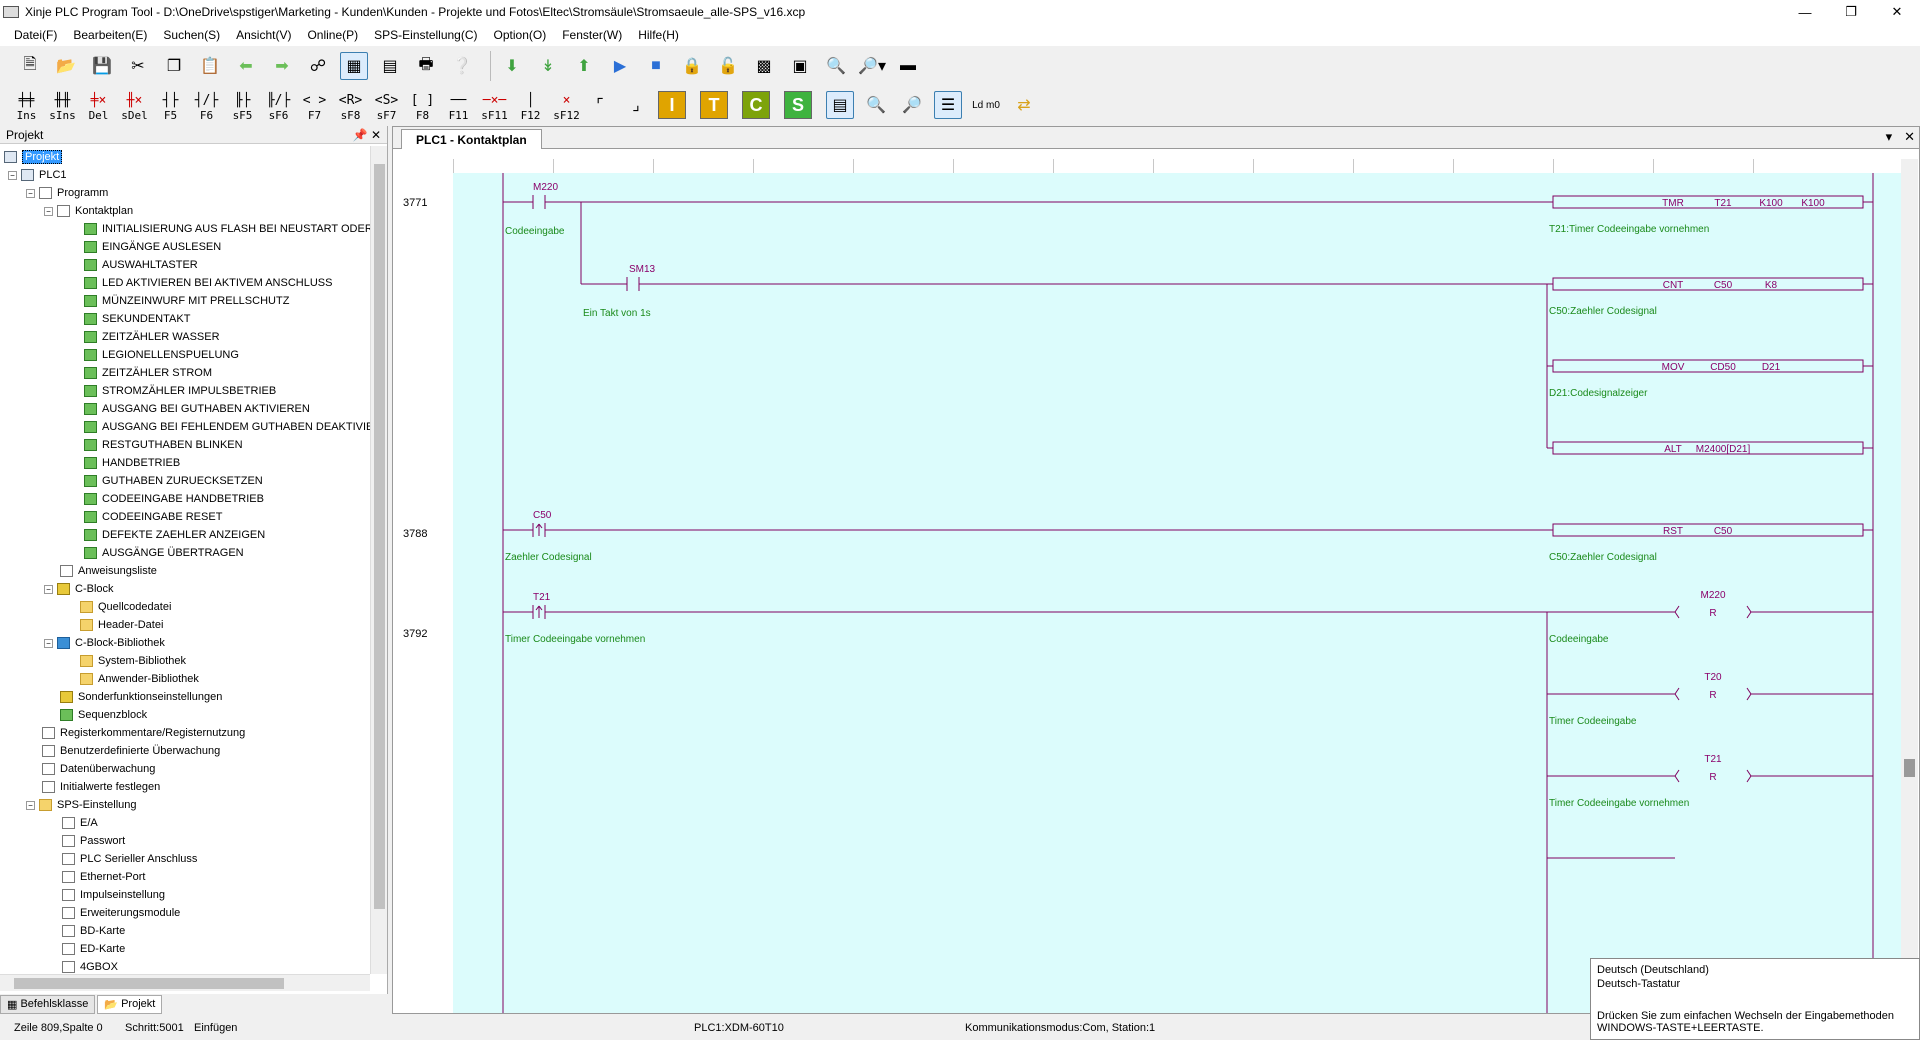  I want to click on help-search-icon: ❔, so click(462, 66).